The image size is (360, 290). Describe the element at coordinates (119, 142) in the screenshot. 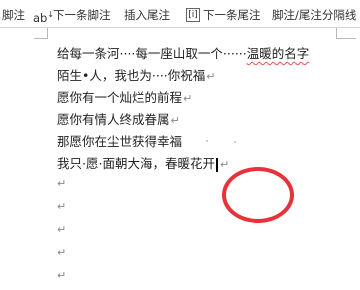

I see `text-line: 那愿你在尘世获得幸福` at that location.